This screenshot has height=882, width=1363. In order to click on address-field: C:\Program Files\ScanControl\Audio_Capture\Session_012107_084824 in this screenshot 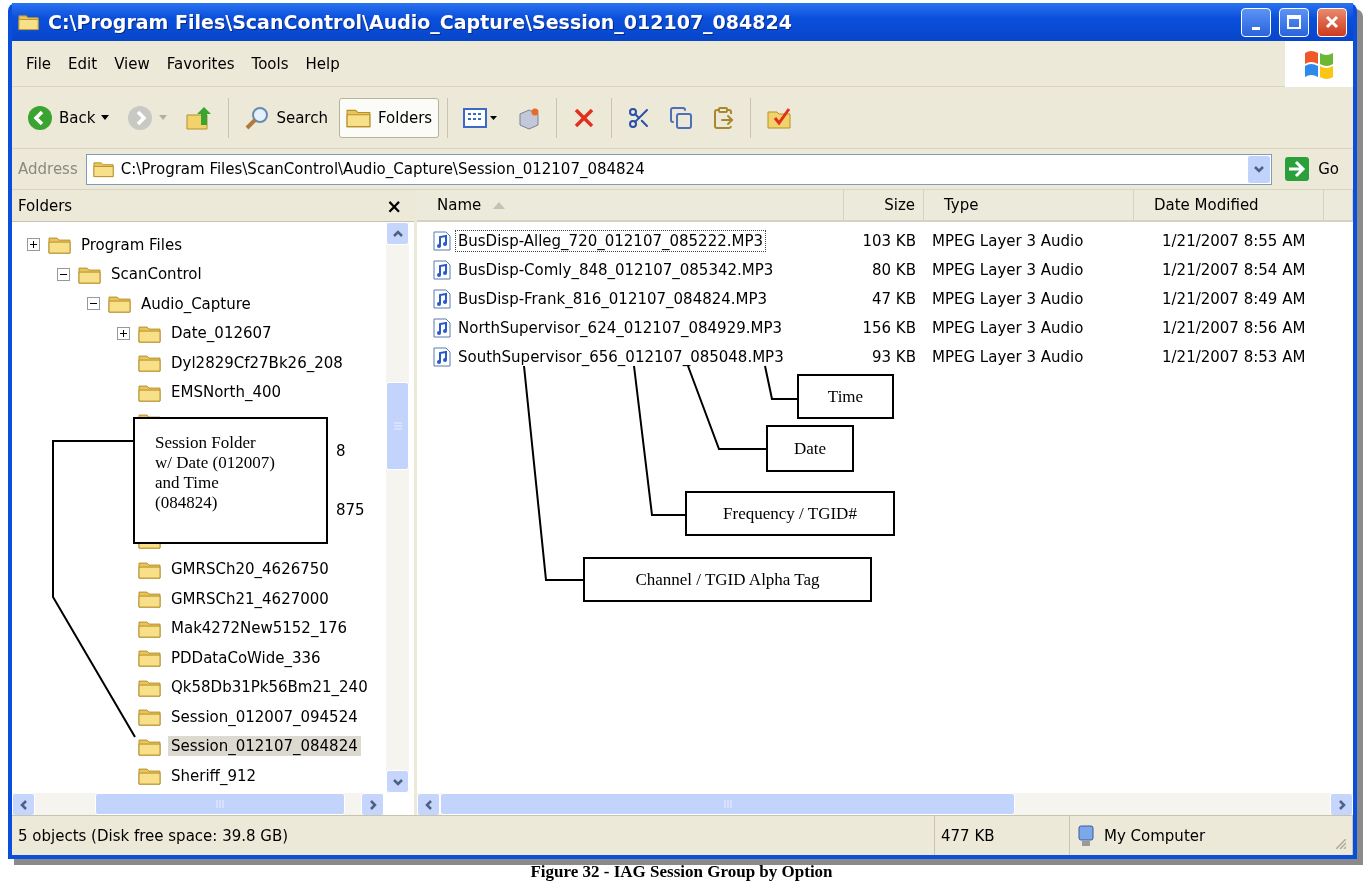, I will do `click(679, 169)`.